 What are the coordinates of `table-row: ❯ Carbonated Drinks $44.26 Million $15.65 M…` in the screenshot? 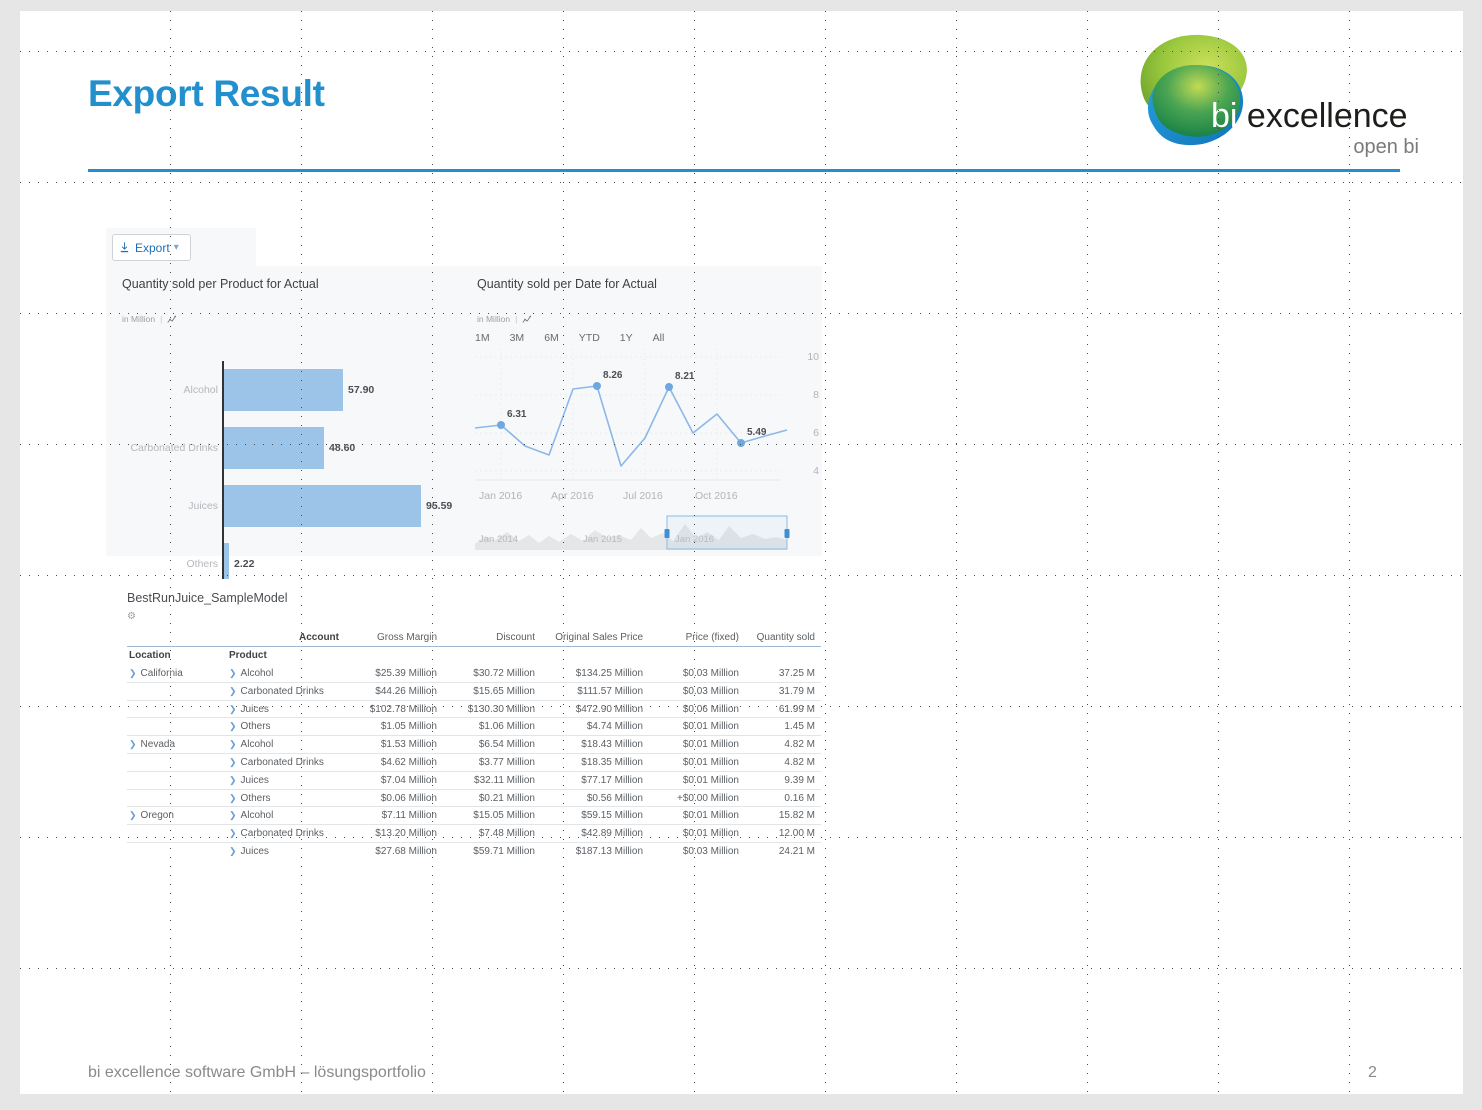 It's located at (474, 691).